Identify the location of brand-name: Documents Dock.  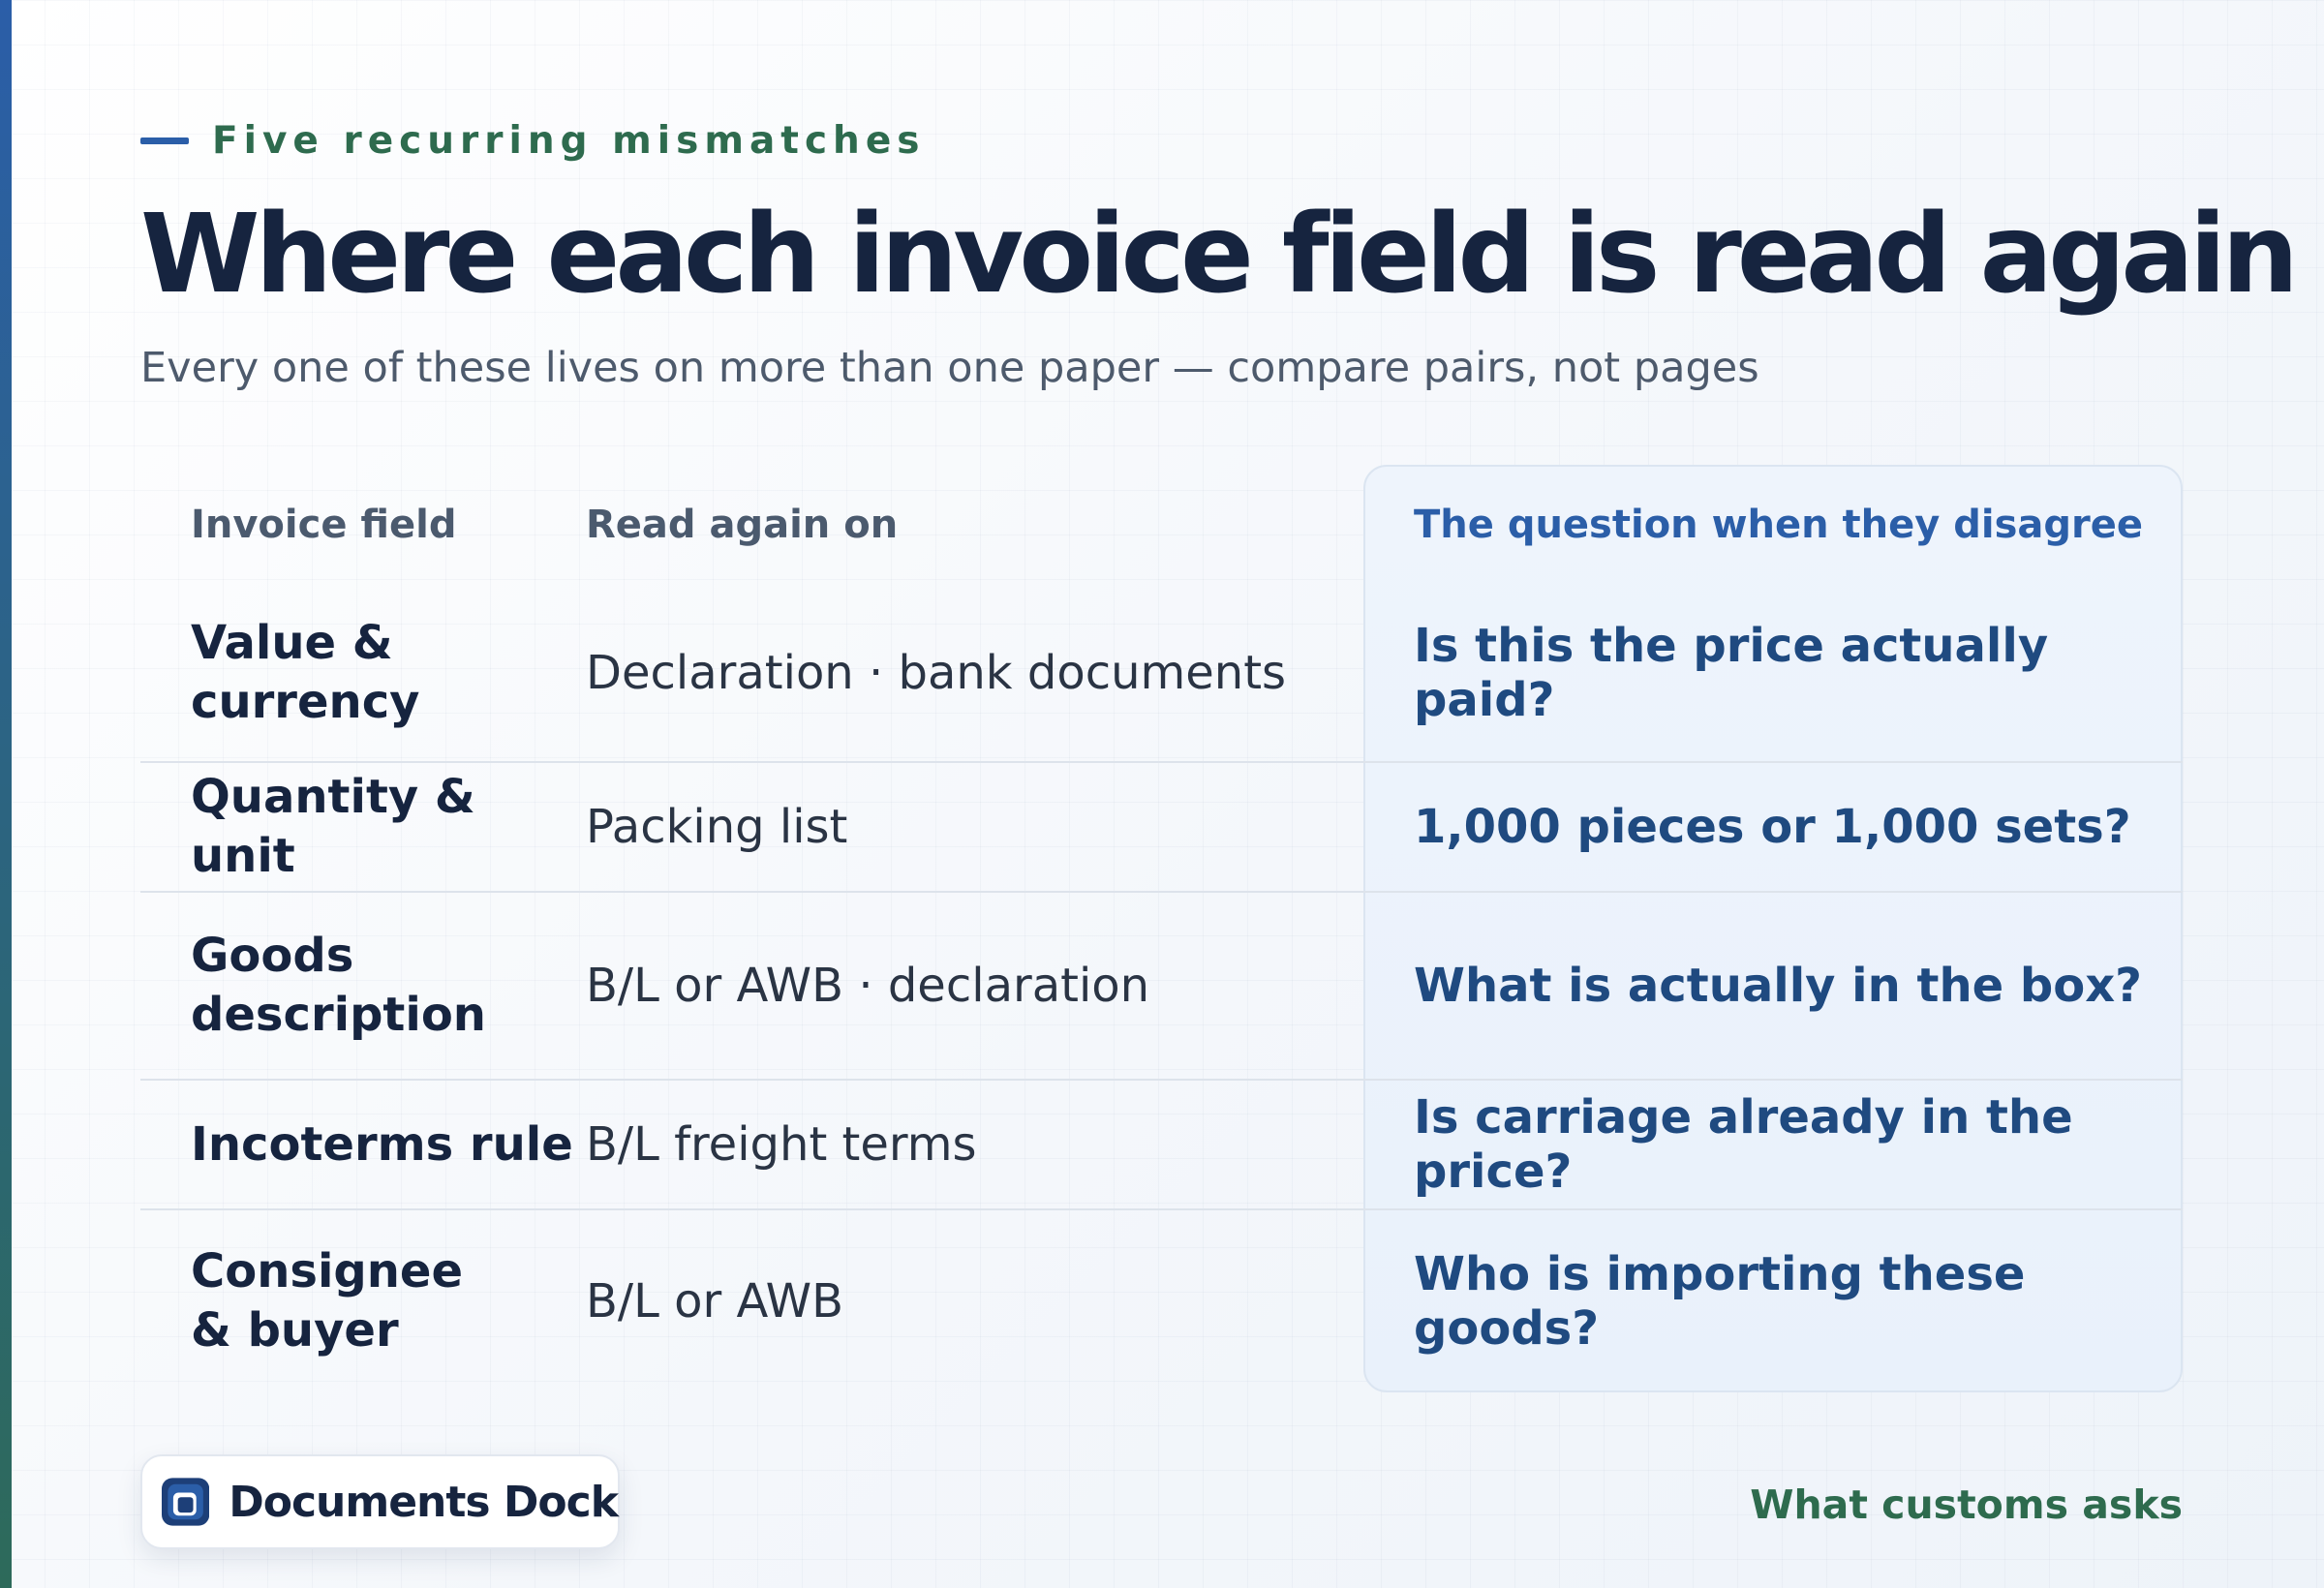
(424, 1502).